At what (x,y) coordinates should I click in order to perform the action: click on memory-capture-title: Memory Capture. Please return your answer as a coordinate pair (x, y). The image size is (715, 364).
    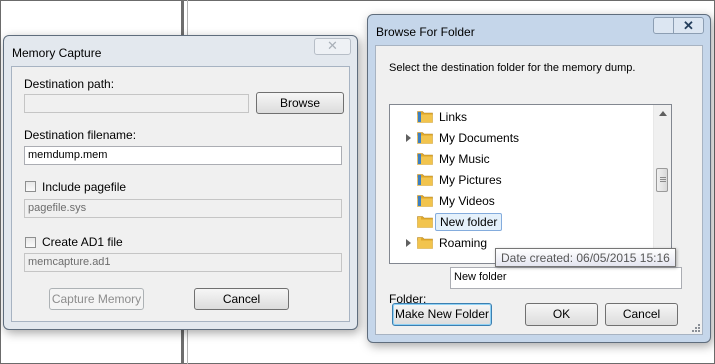
    Looking at the image, I should click on (57, 53).